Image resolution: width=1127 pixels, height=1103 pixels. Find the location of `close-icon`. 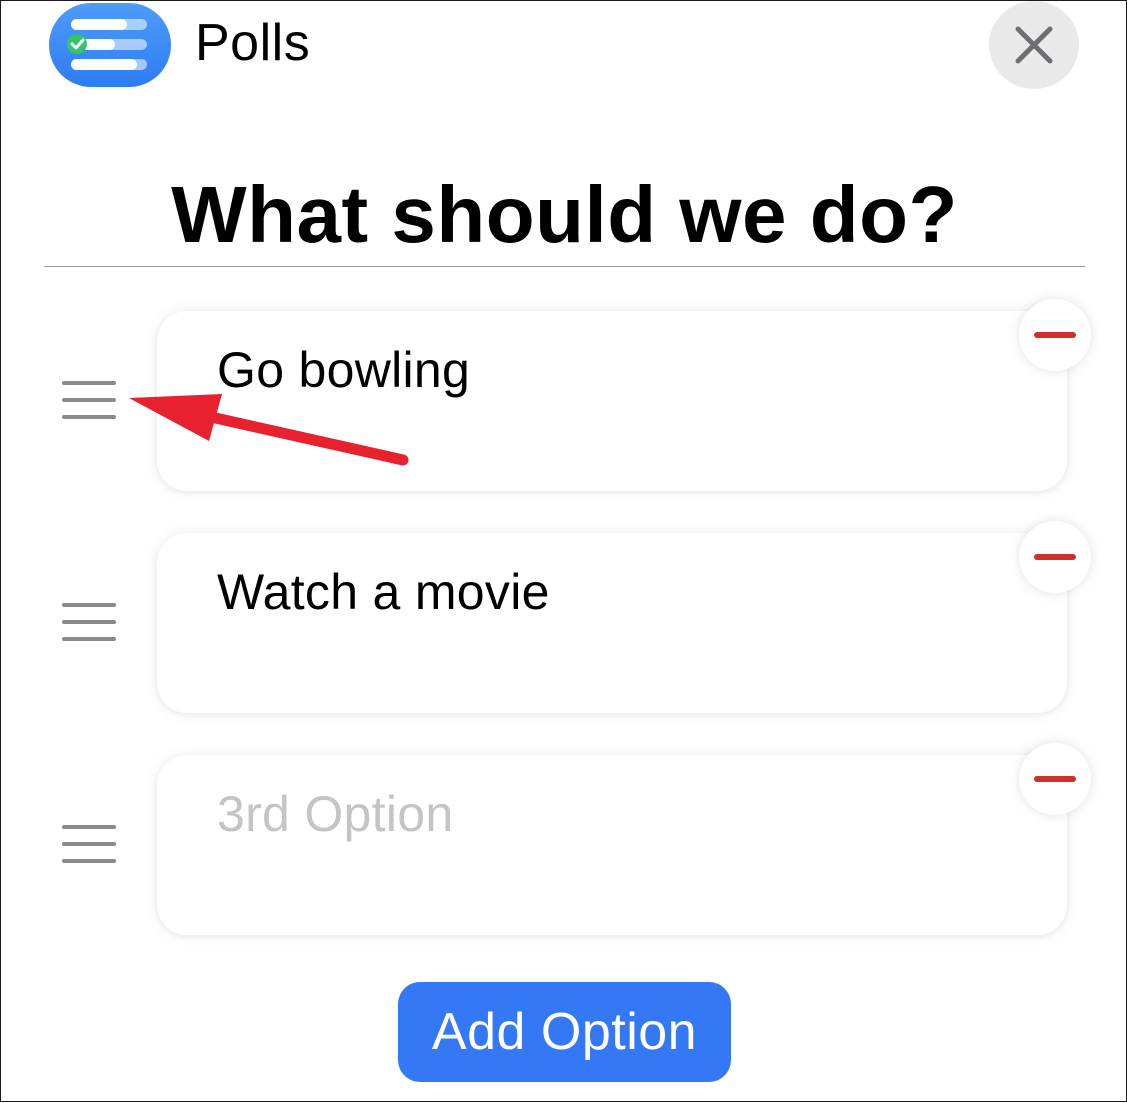

close-icon is located at coordinates (1034, 45).